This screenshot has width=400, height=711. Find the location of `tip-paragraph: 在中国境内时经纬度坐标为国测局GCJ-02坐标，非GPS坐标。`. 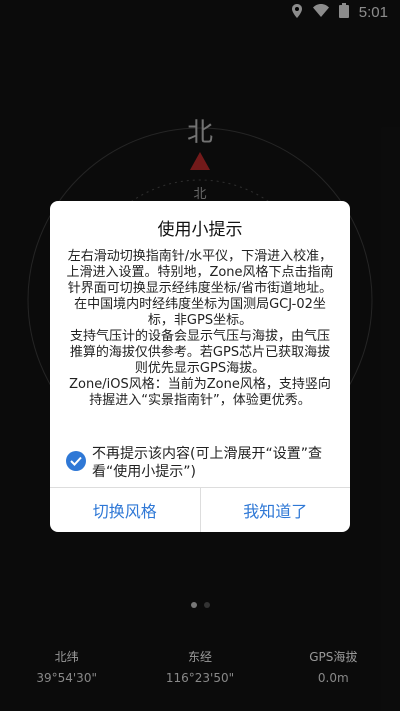

tip-paragraph: 在中国境内时经纬度坐标为国测局GCJ-02坐标，非GPS坐标。 is located at coordinates (200, 312).